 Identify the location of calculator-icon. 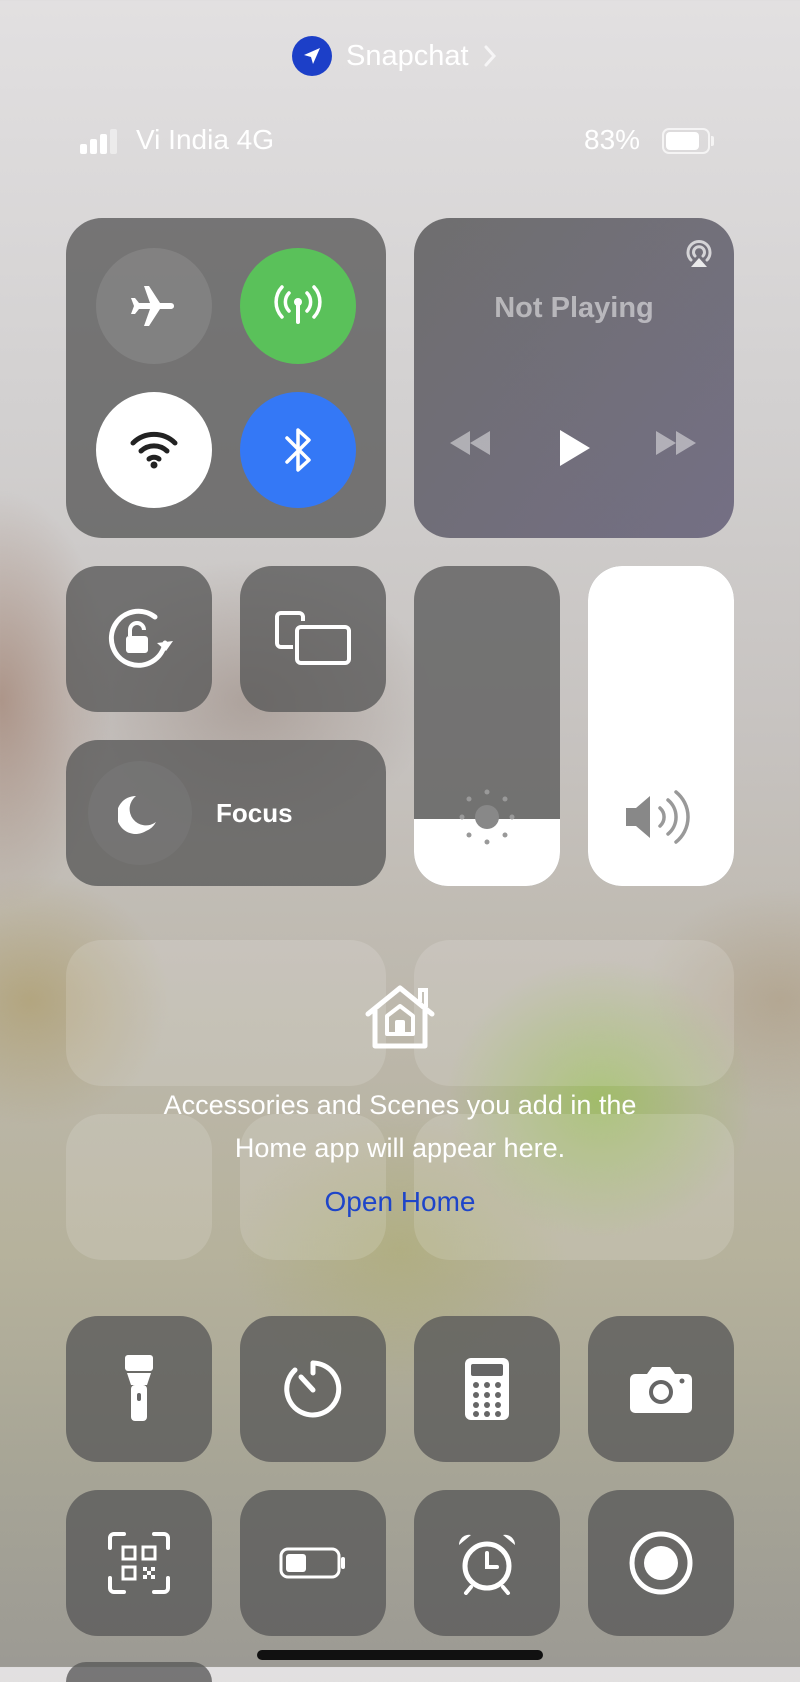
(487, 1389).